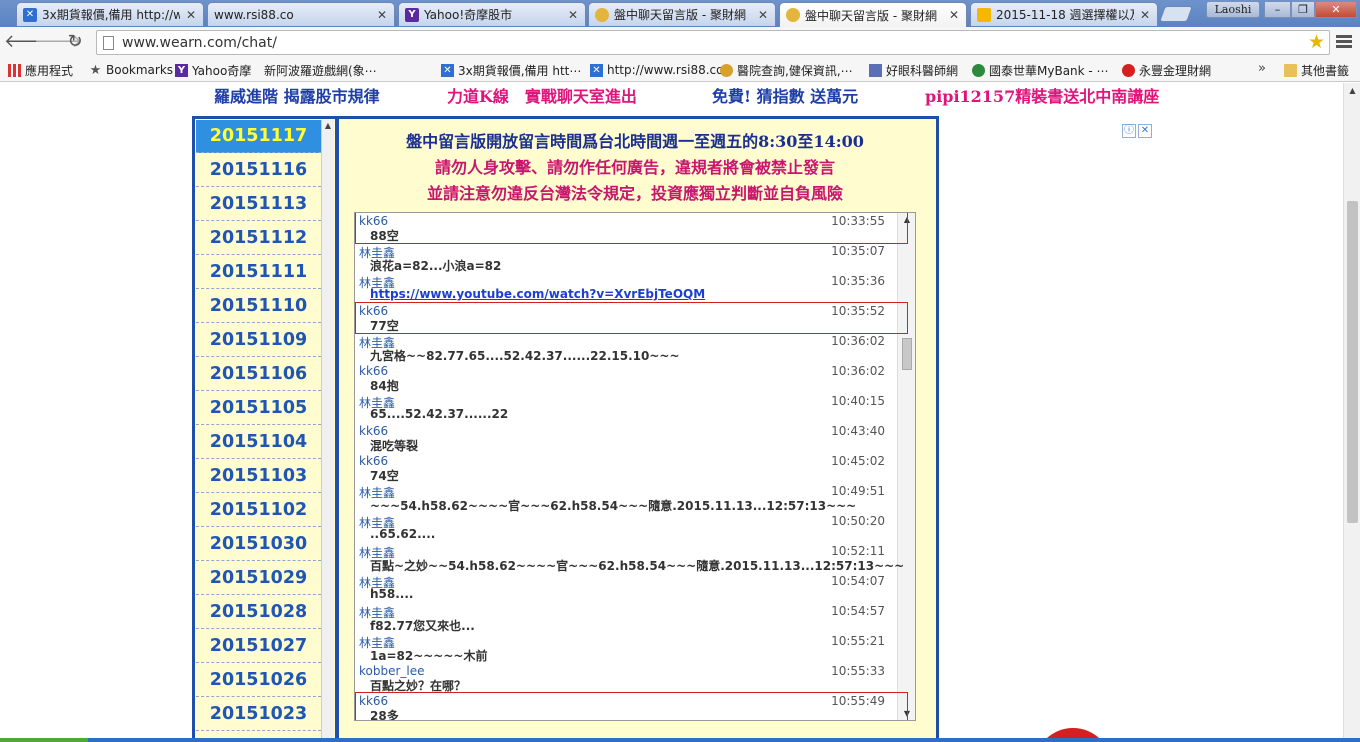  What do you see at coordinates (258, 272) in the screenshot?
I see `date-link: 20151111` at bounding box center [258, 272].